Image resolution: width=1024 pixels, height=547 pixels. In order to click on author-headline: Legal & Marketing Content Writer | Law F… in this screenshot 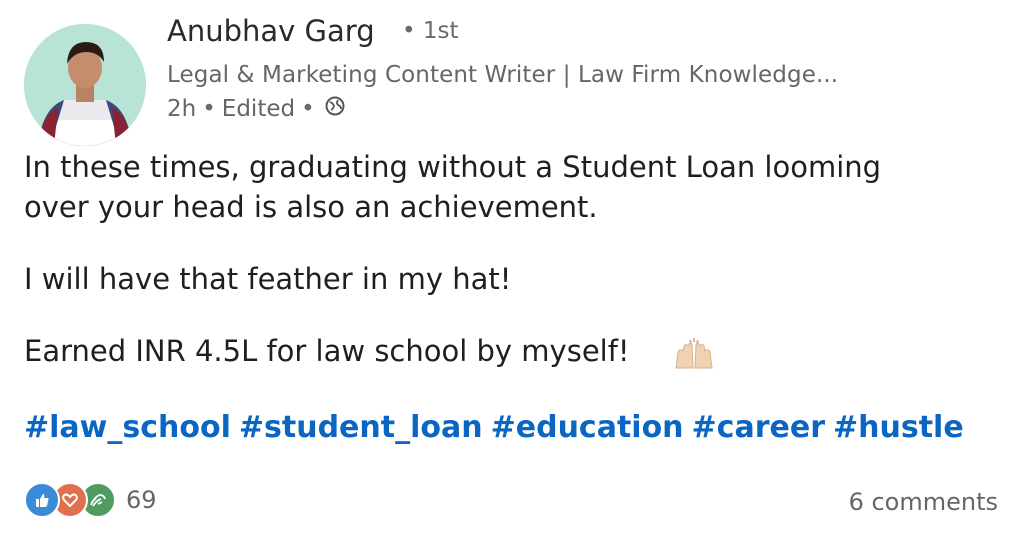, I will do `click(503, 75)`.